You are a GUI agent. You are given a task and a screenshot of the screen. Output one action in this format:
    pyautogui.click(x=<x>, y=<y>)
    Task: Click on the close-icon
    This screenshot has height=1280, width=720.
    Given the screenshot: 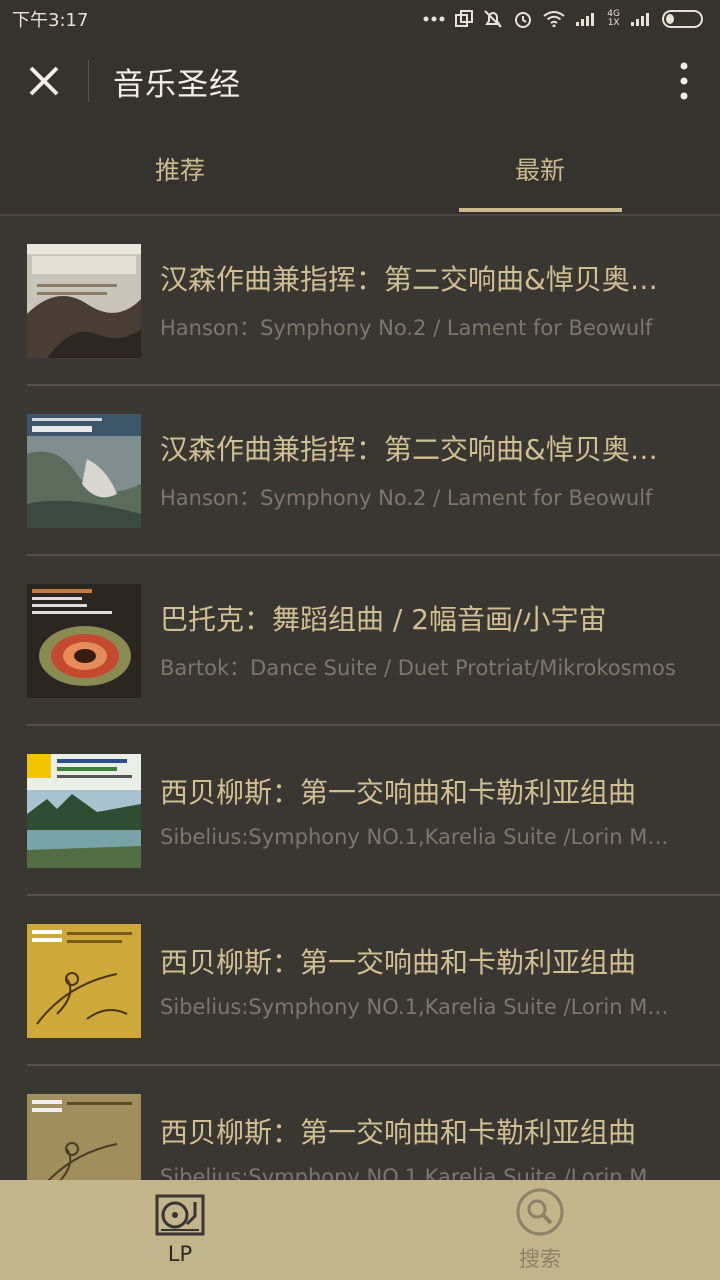 What is the action you would take?
    pyautogui.click(x=44, y=81)
    